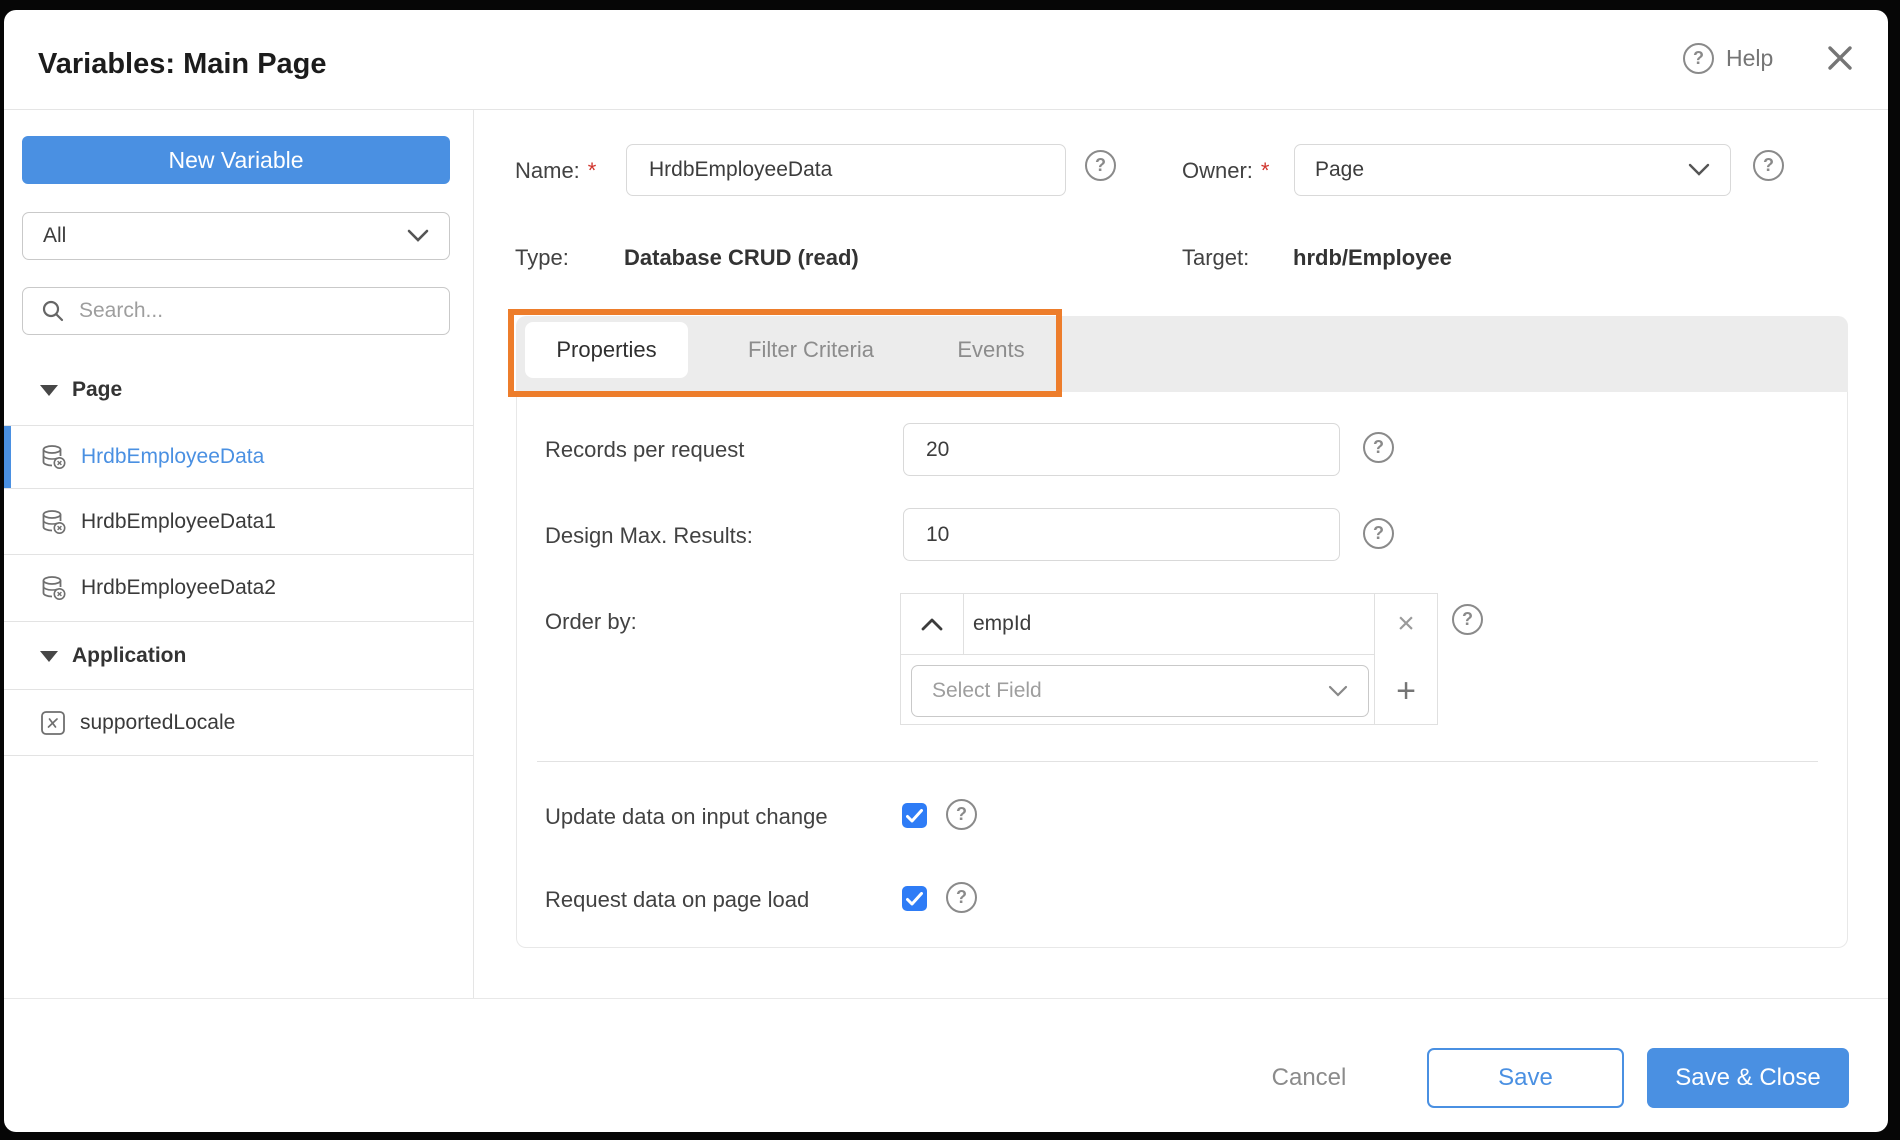 The height and width of the screenshot is (1140, 1900). I want to click on tab-properties: Properties, so click(606, 350).